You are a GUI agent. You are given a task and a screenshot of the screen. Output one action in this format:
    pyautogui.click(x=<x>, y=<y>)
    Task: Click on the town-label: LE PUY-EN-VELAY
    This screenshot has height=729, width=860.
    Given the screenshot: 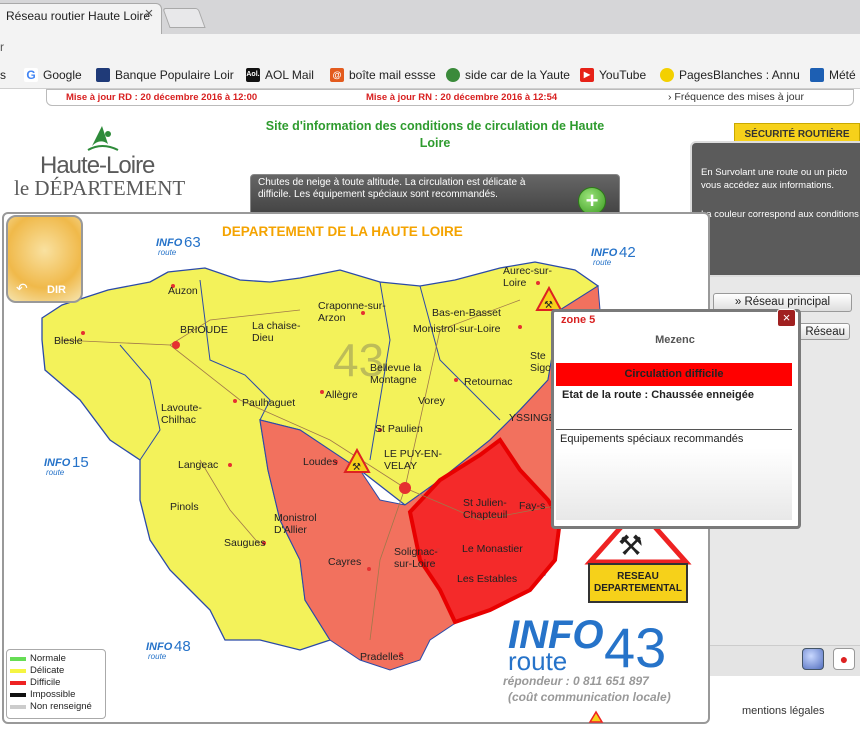 What is the action you would take?
    pyautogui.click(x=414, y=460)
    